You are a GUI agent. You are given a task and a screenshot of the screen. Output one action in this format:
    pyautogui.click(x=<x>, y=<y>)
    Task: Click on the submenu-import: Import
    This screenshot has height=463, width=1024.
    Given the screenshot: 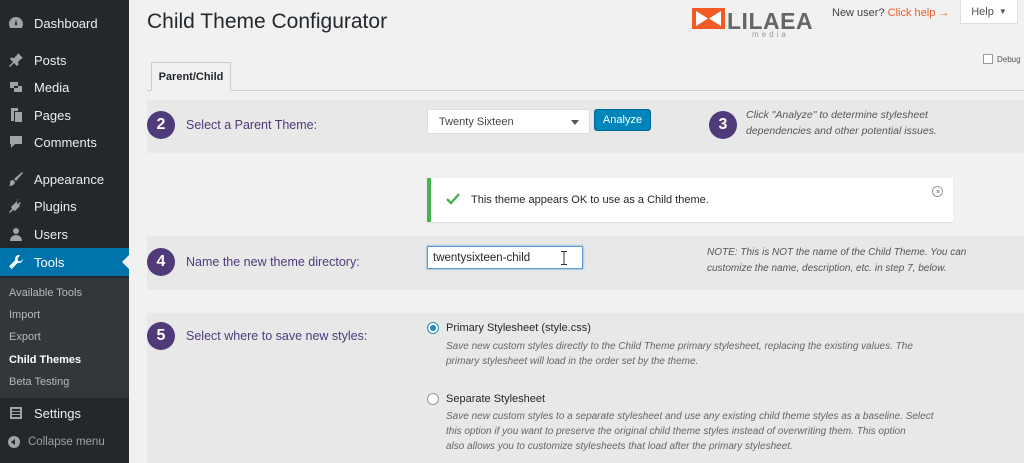 What is the action you would take?
    pyautogui.click(x=24, y=315)
    